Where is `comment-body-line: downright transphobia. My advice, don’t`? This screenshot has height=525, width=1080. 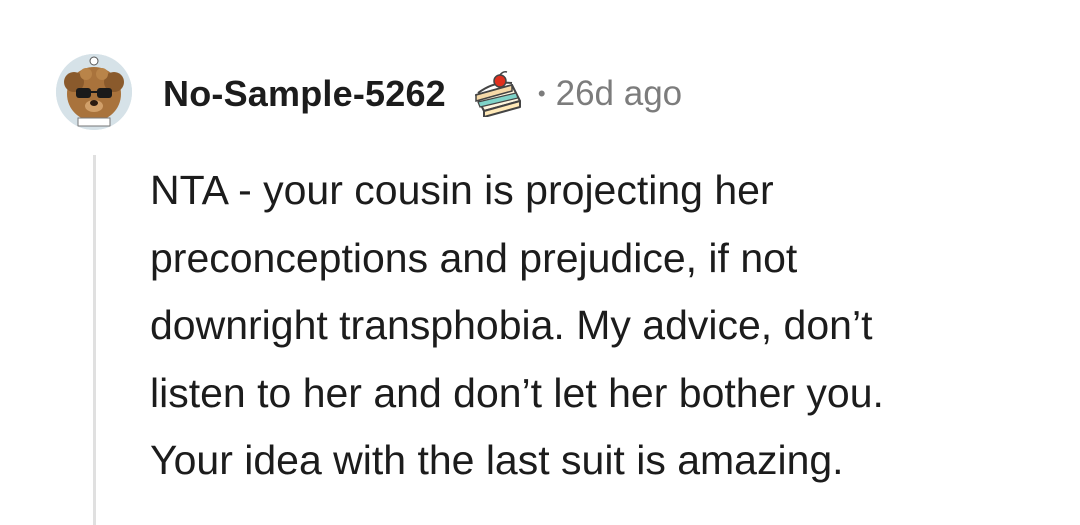
comment-body-line: downright transphobia. My advice, don’t is located at coordinates (511, 325).